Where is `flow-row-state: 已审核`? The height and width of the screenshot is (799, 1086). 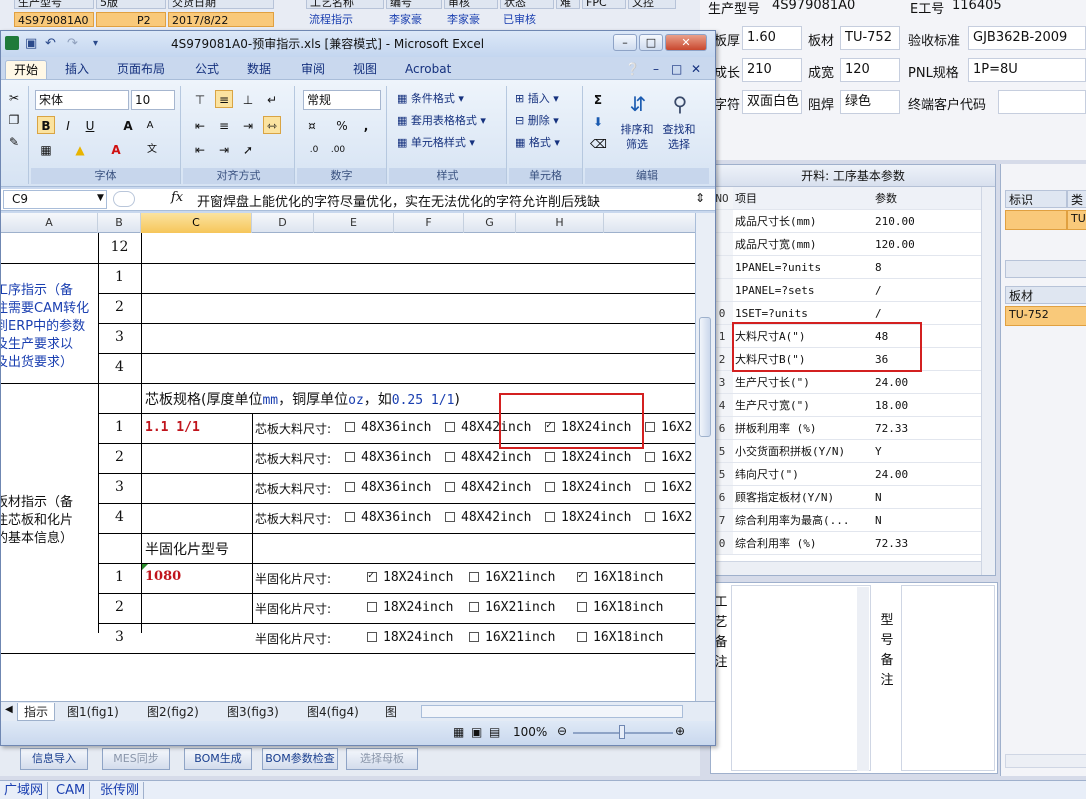 flow-row-state: 已审核 is located at coordinates (527, 19).